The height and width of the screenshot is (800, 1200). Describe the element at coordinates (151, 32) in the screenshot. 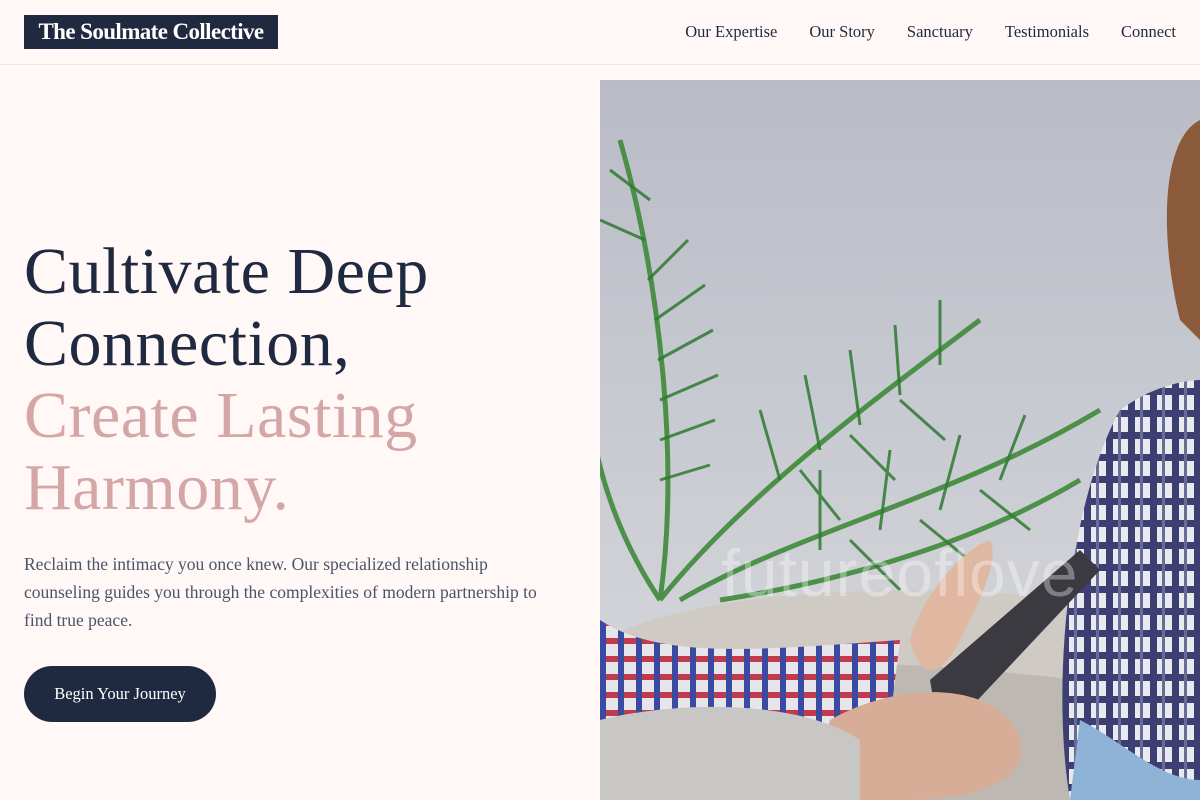

I see `brand-logo: The Soulmate Collective` at that location.